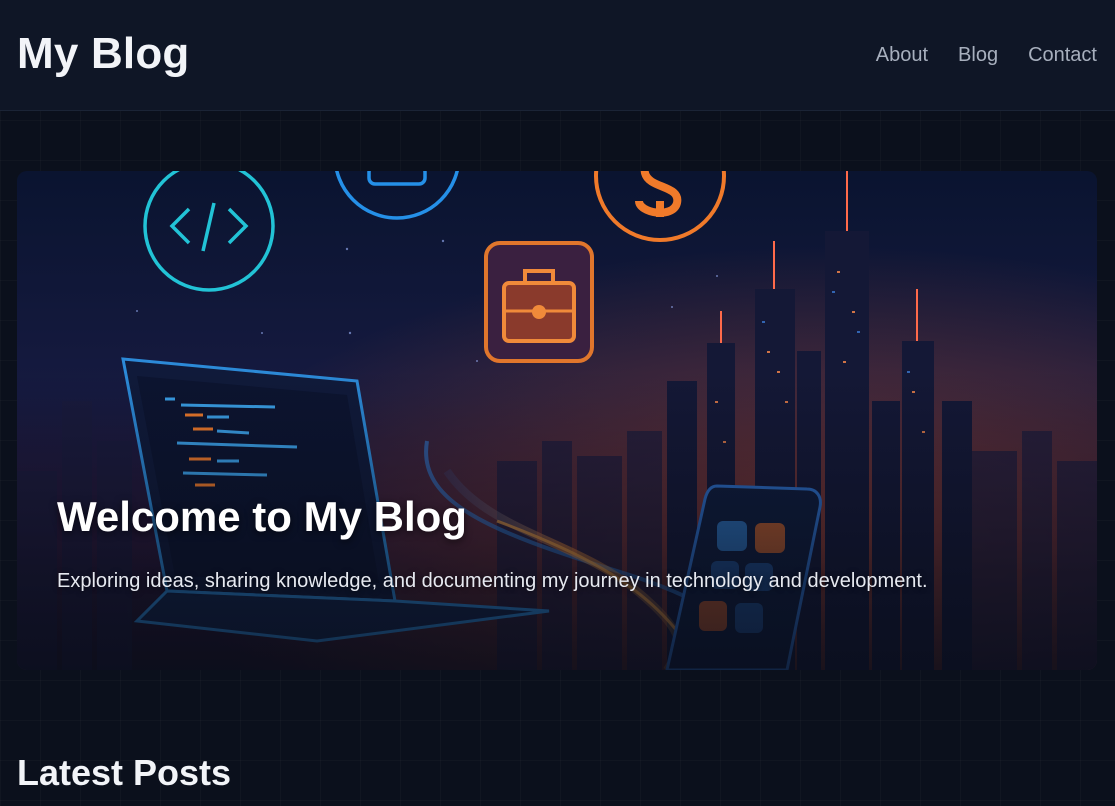  What do you see at coordinates (557, 55) in the screenshot?
I see `site-header: My Blog About Blog Contact` at bounding box center [557, 55].